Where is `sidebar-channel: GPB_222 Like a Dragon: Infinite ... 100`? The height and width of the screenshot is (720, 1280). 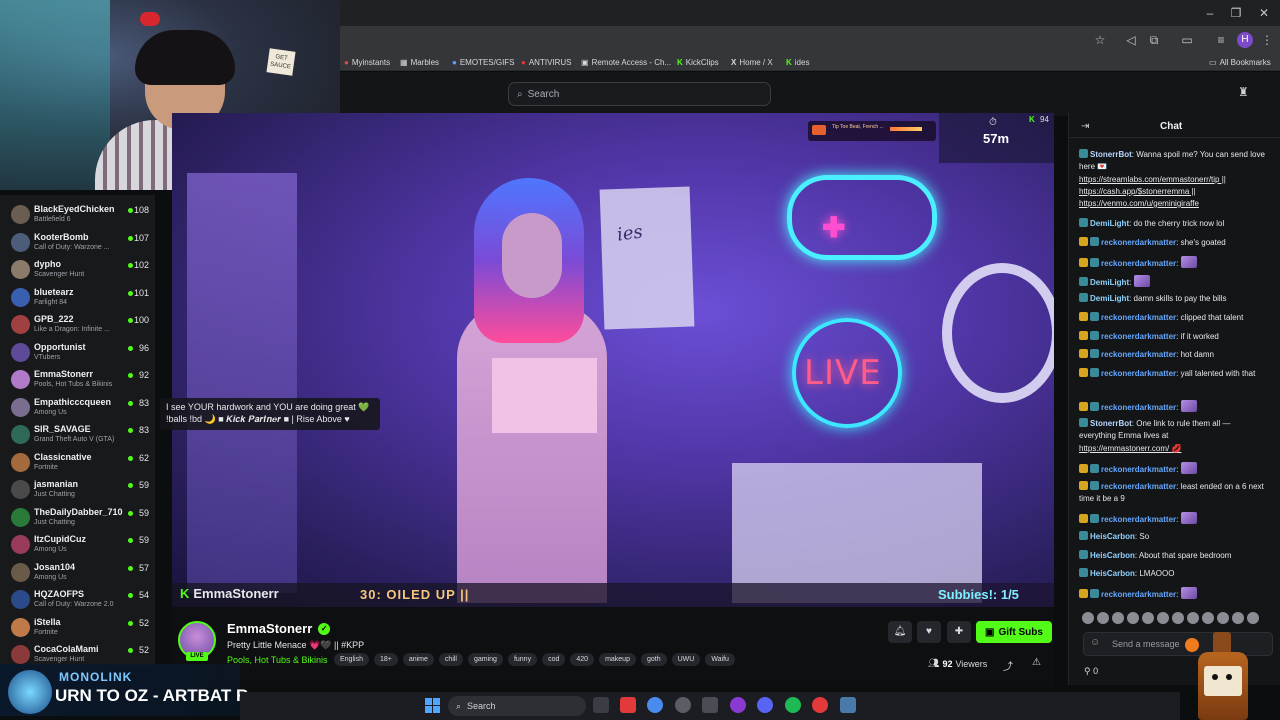
sidebar-channel: GPB_222 Like a Dragon: Infinite ... 100 is located at coordinates (80, 324).